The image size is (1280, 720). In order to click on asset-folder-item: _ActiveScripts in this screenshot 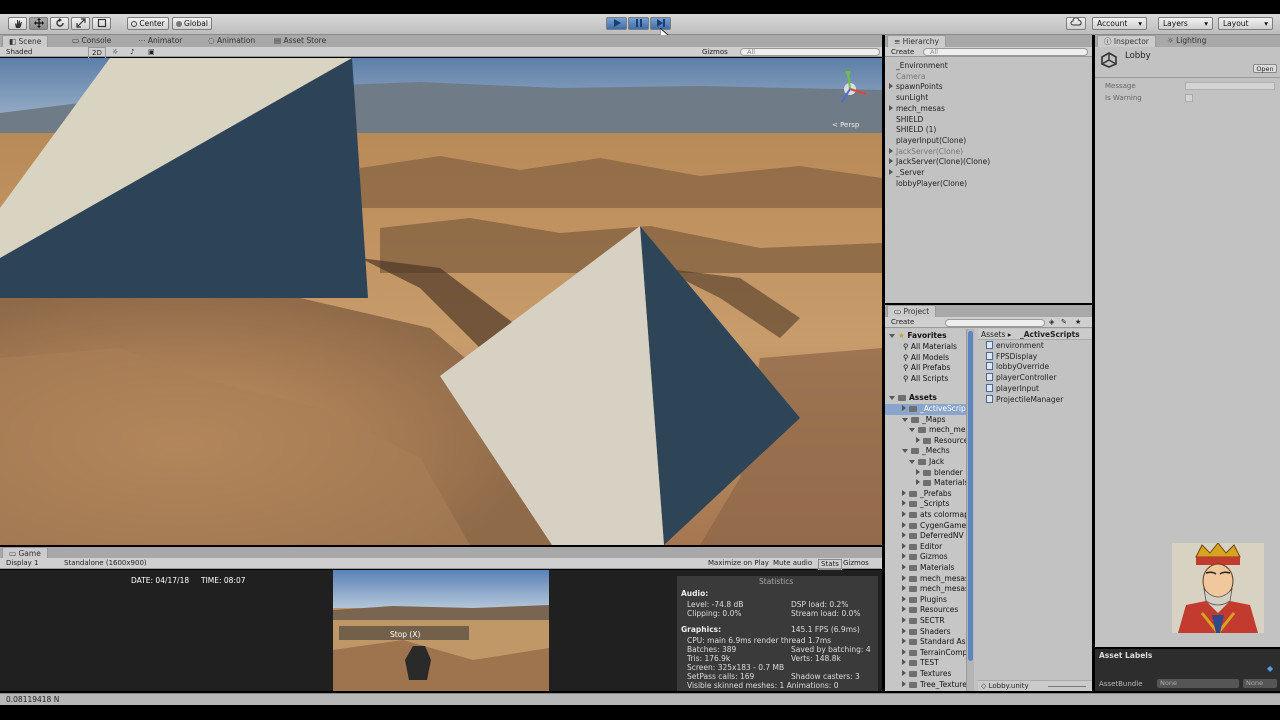, I will do `click(925, 409)`.